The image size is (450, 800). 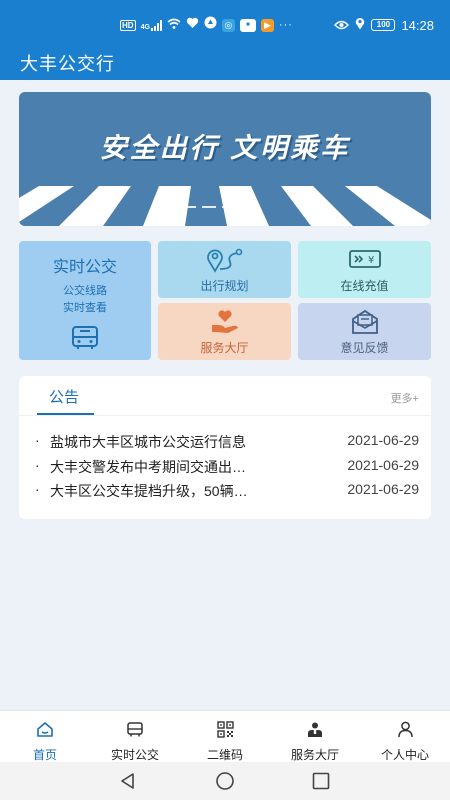 What do you see at coordinates (315, 732) in the screenshot?
I see `service-icon` at bounding box center [315, 732].